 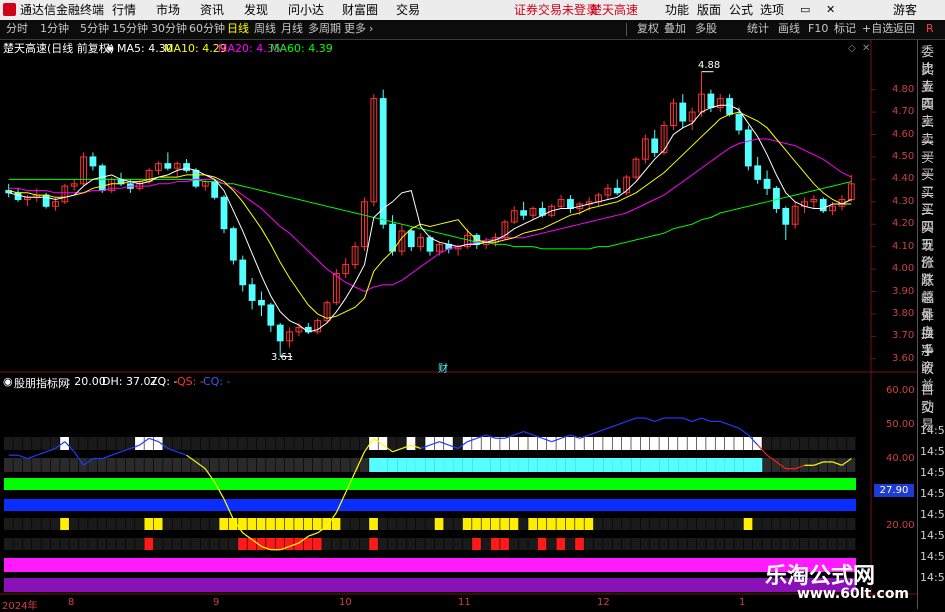 I want to click on finance-marker: 财, so click(x=443, y=367).